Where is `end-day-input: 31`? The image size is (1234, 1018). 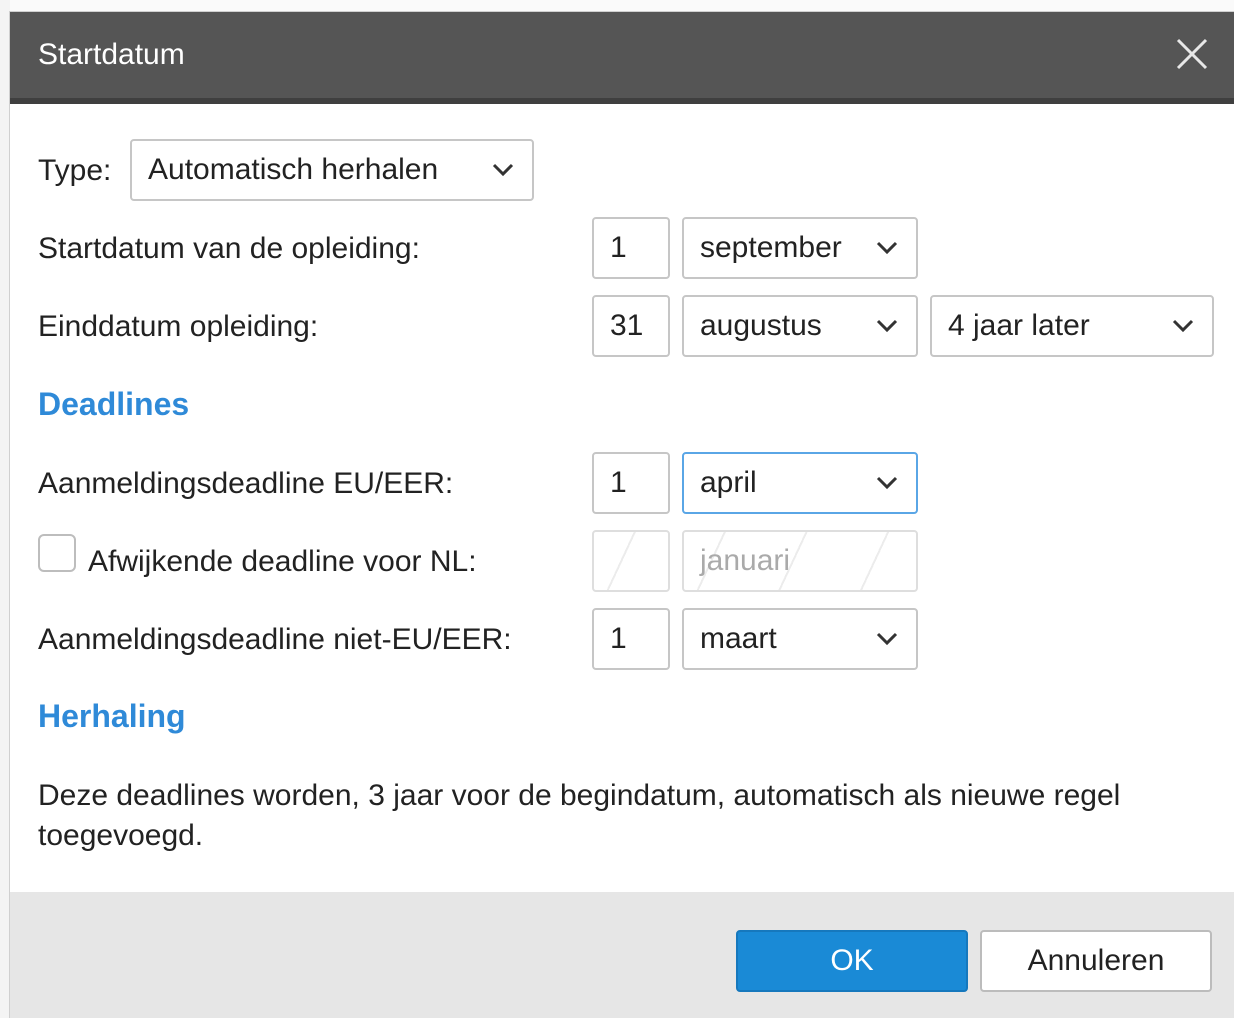
end-day-input: 31 is located at coordinates (631, 326).